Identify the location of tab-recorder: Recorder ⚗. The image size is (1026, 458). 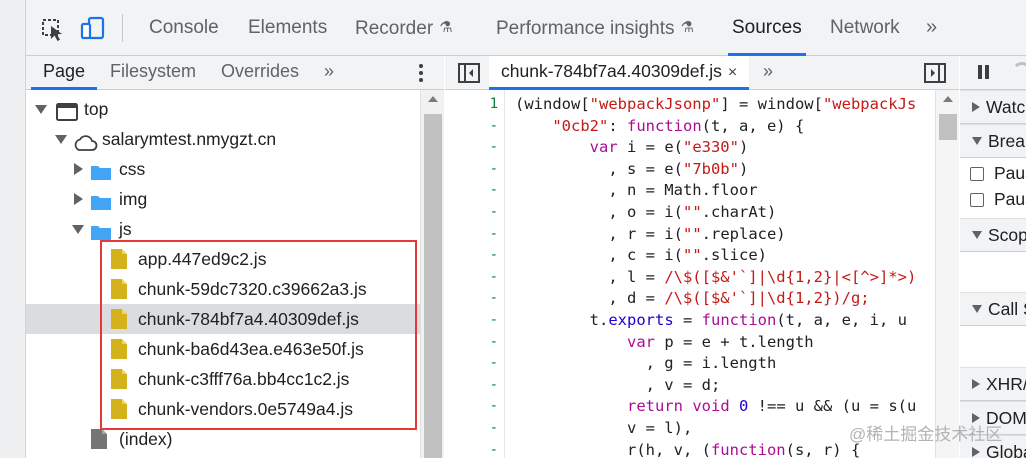
(404, 28).